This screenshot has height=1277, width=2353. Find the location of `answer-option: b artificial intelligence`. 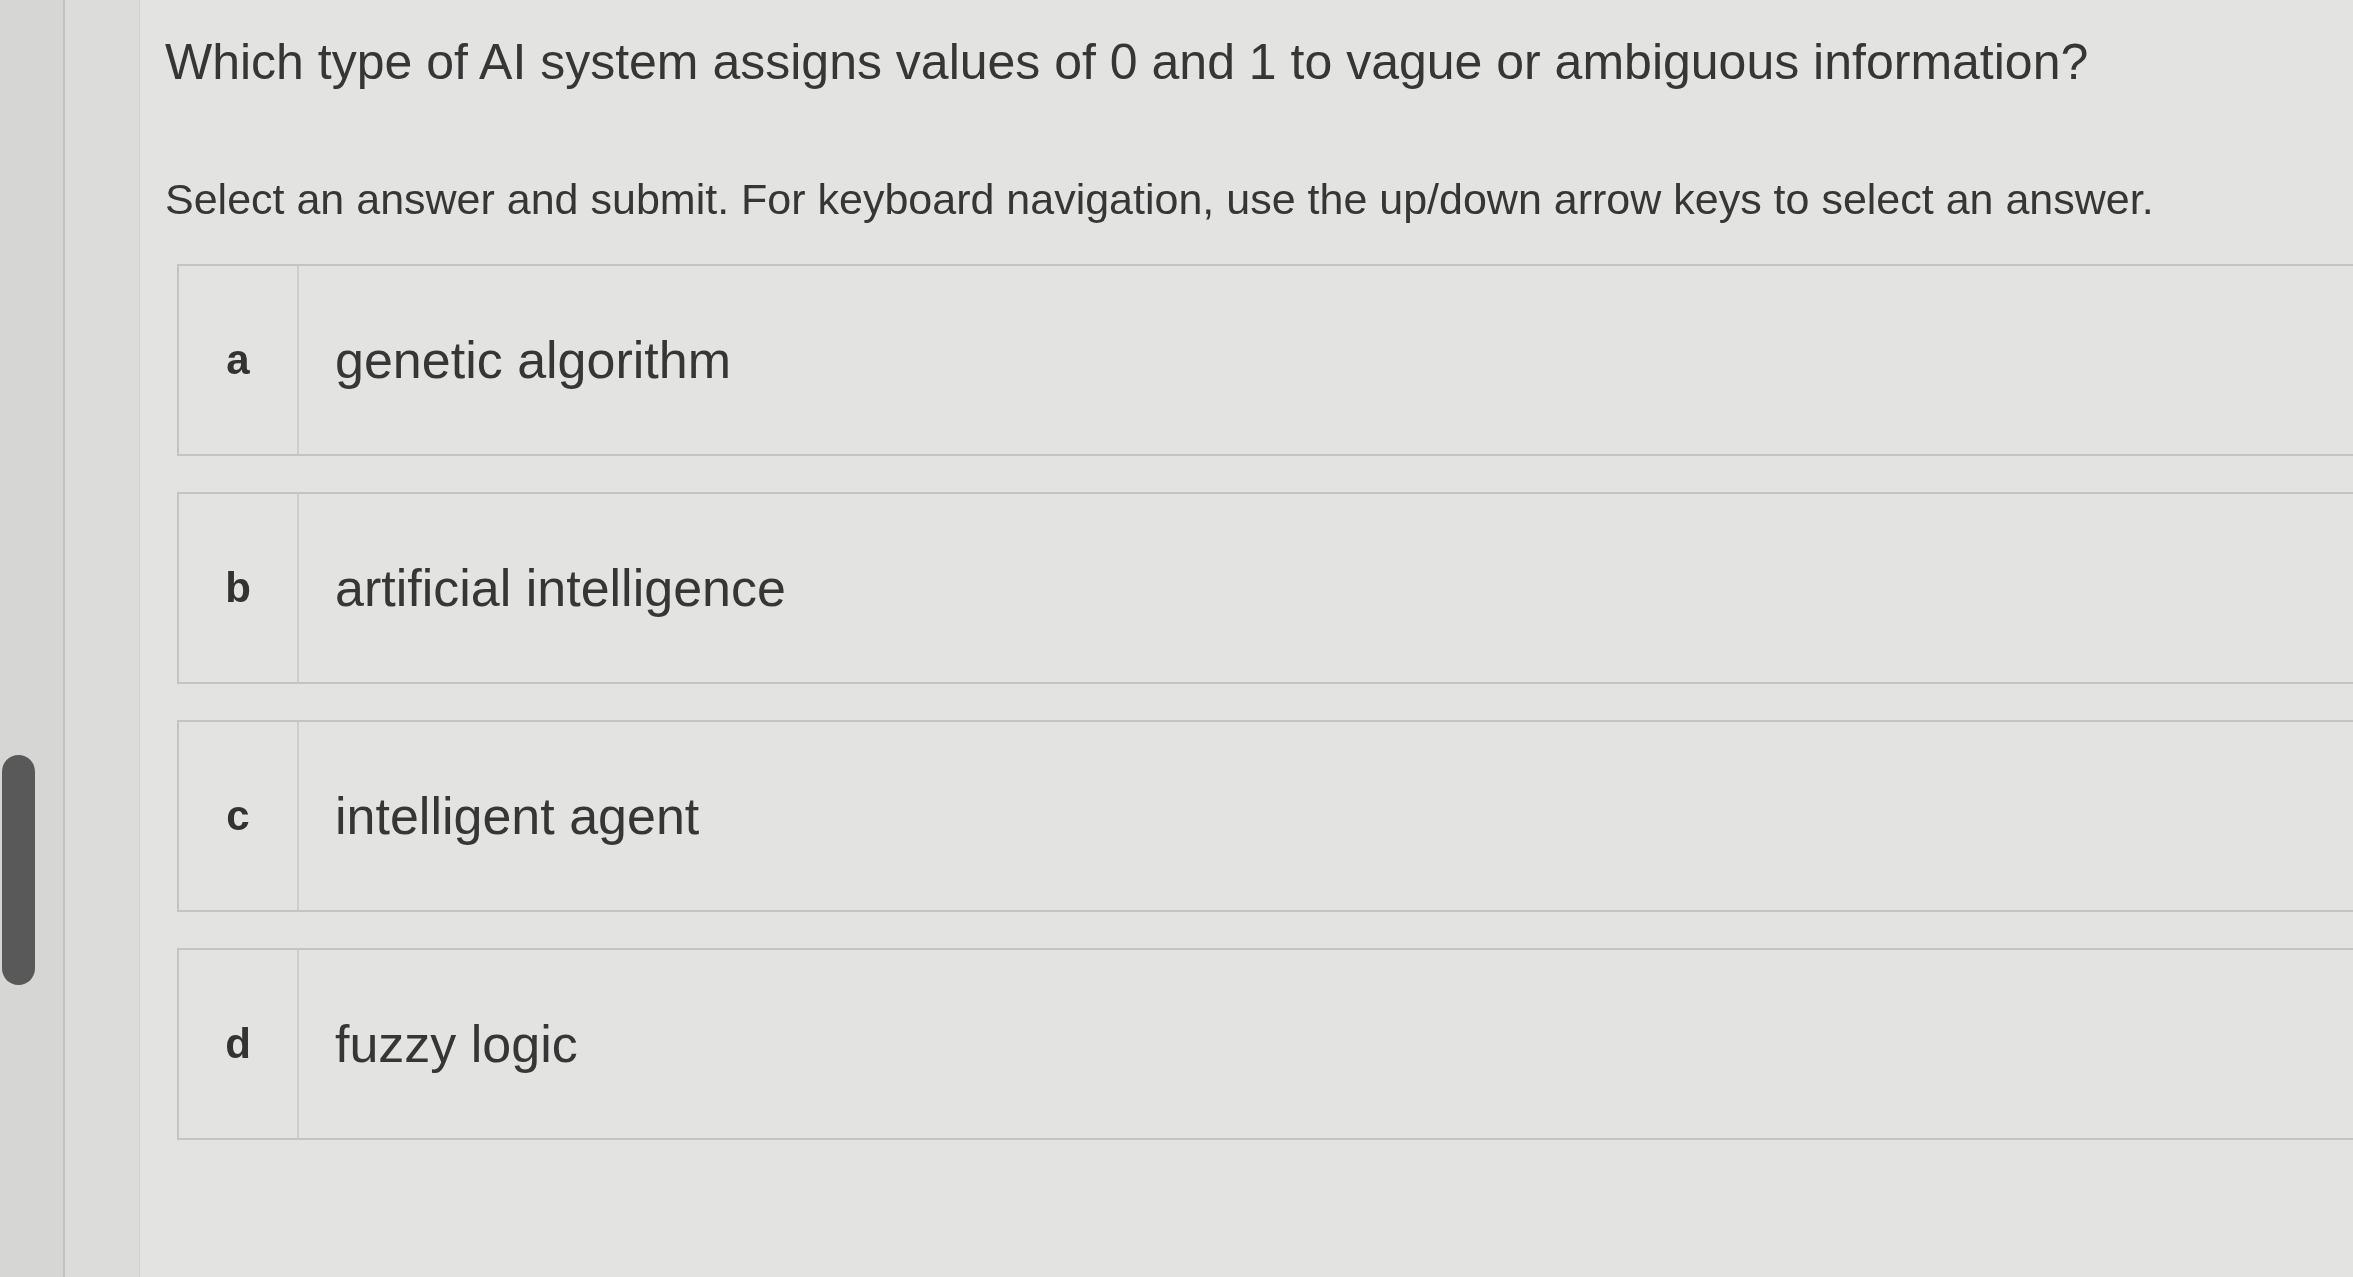

answer-option: b artificial intelligence is located at coordinates (1265, 587).